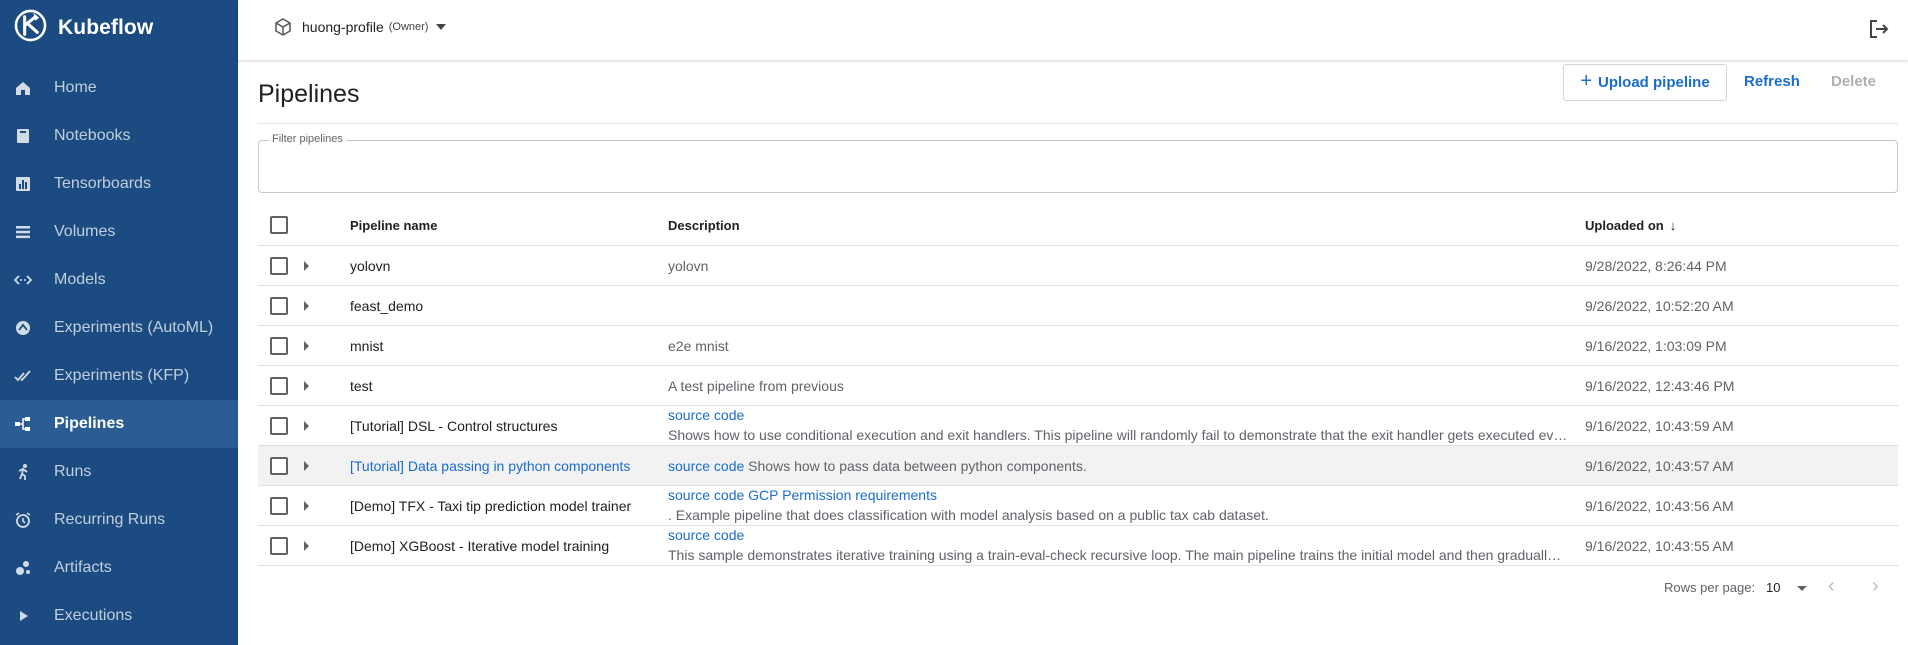 This screenshot has width=1908, height=645. Describe the element at coordinates (119, 88) in the screenshot. I see `sidebar-item-home: Home` at that location.